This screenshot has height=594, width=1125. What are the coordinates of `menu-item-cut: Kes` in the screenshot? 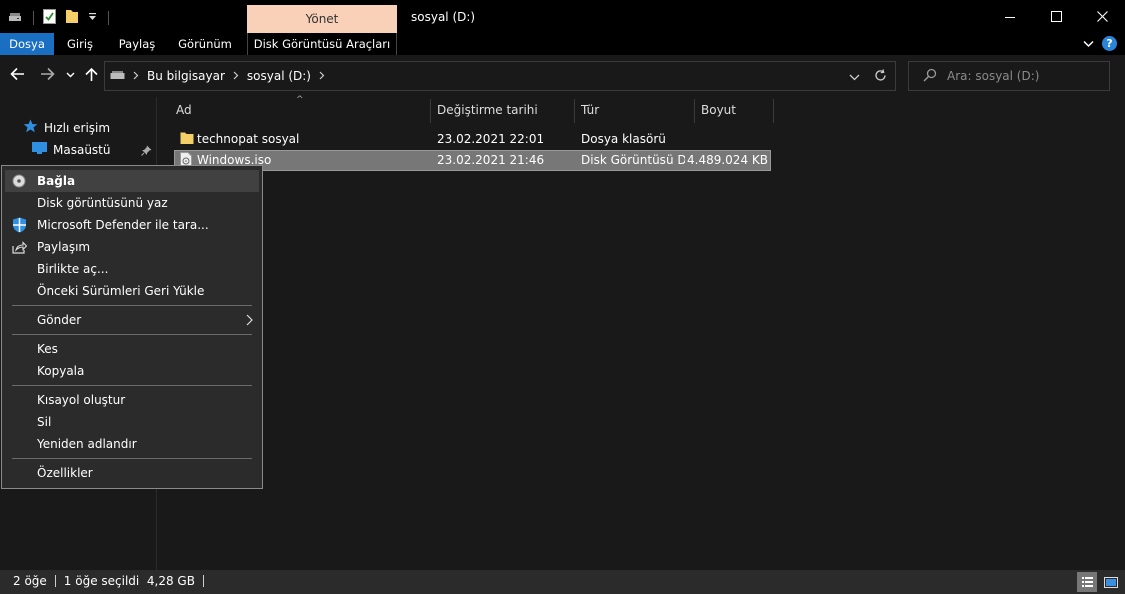 It's located at (132, 349).